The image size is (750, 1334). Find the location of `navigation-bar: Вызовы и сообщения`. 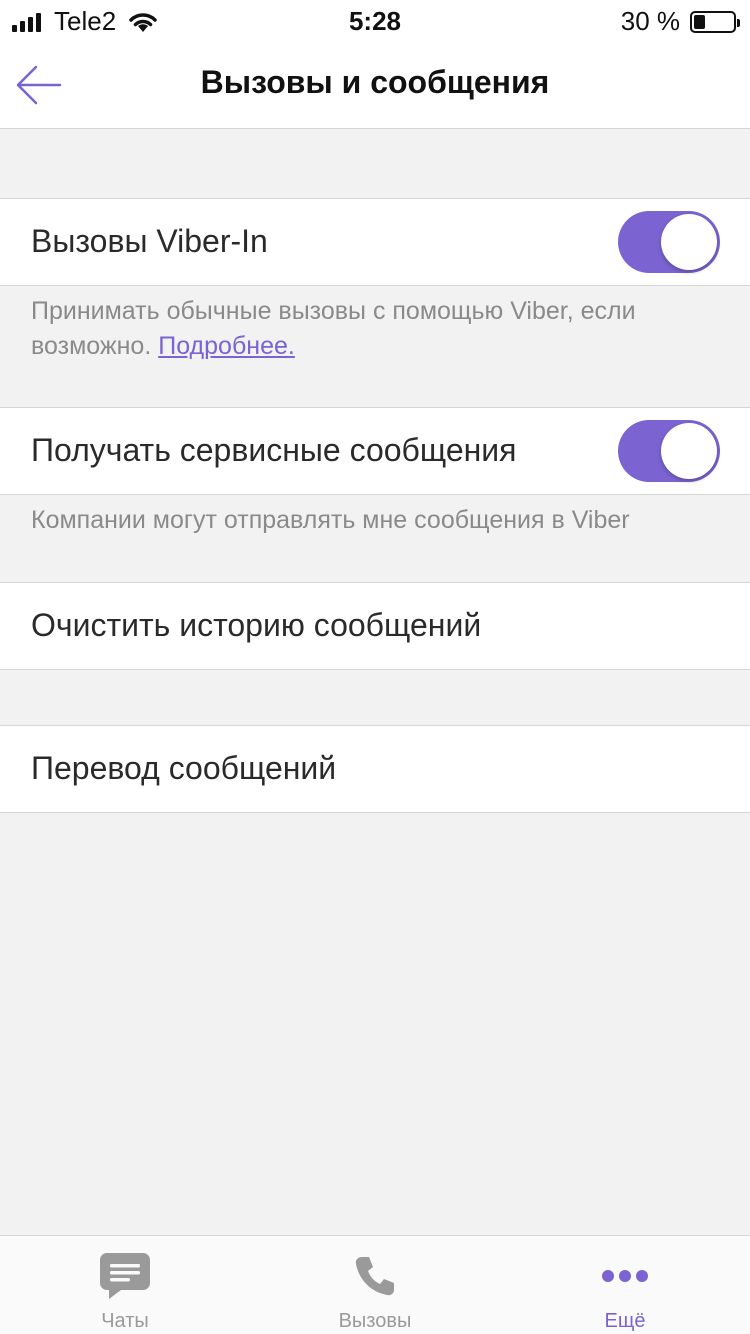

navigation-bar: Вызовы и сообщения is located at coordinates (375, 84).